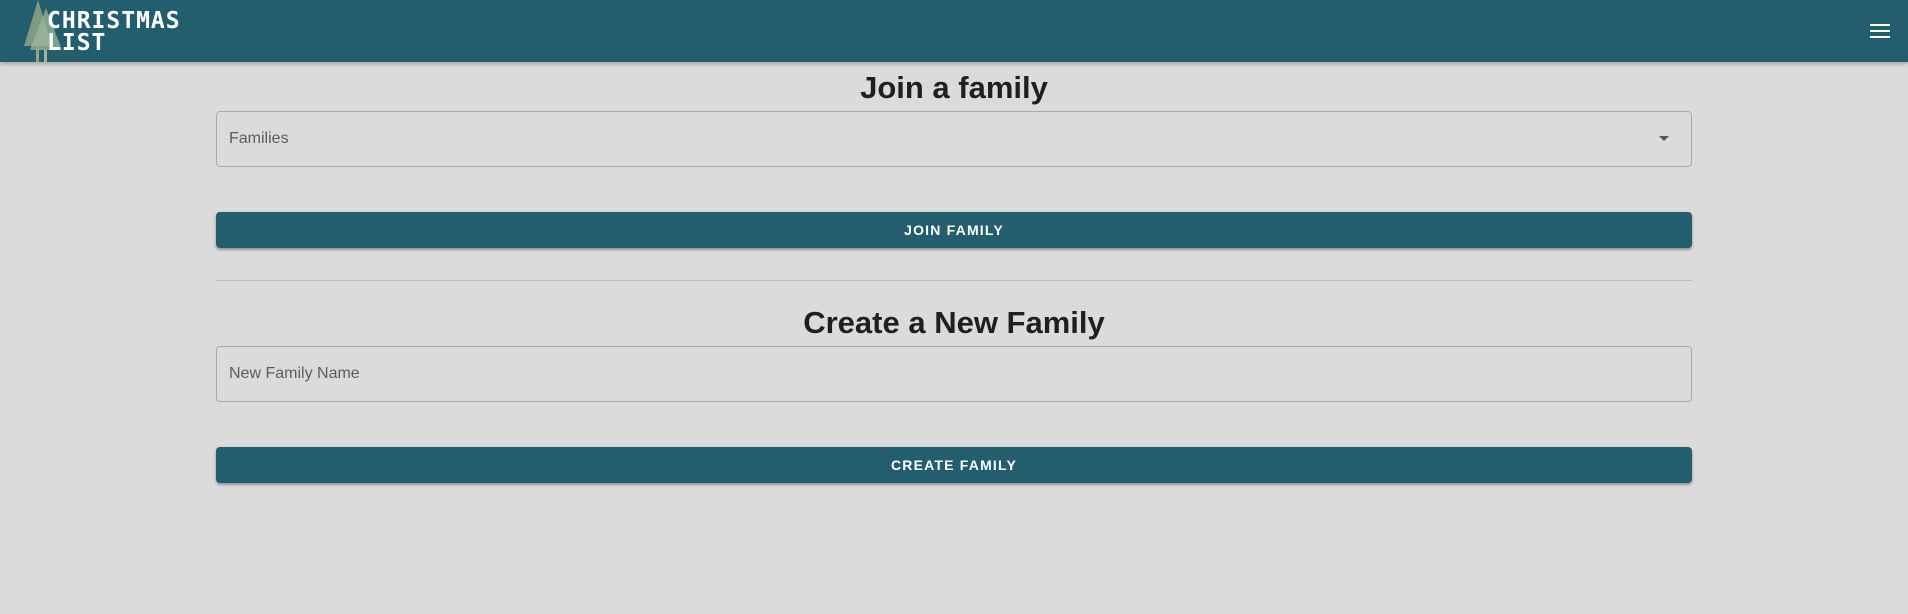 The image size is (1908, 614). Describe the element at coordinates (954, 280) in the screenshot. I see `divider` at that location.